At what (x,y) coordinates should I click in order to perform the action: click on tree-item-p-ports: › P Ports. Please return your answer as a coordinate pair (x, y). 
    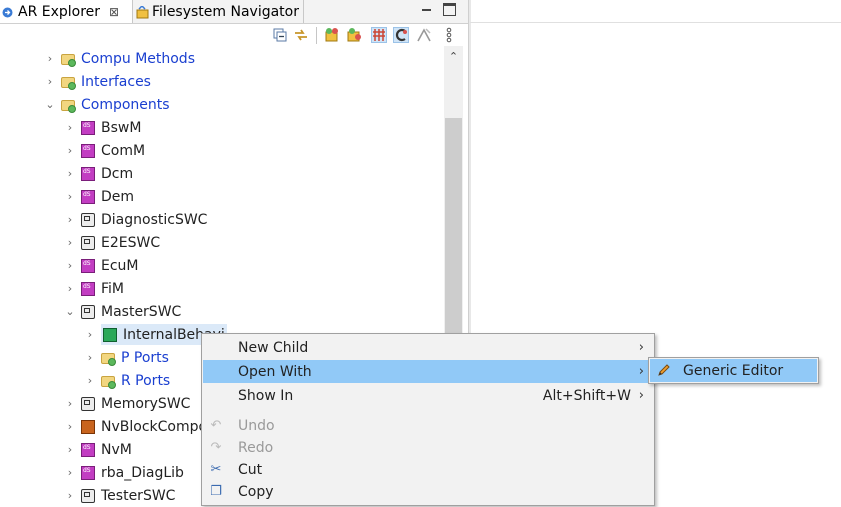
    Looking at the image, I should click on (126, 357).